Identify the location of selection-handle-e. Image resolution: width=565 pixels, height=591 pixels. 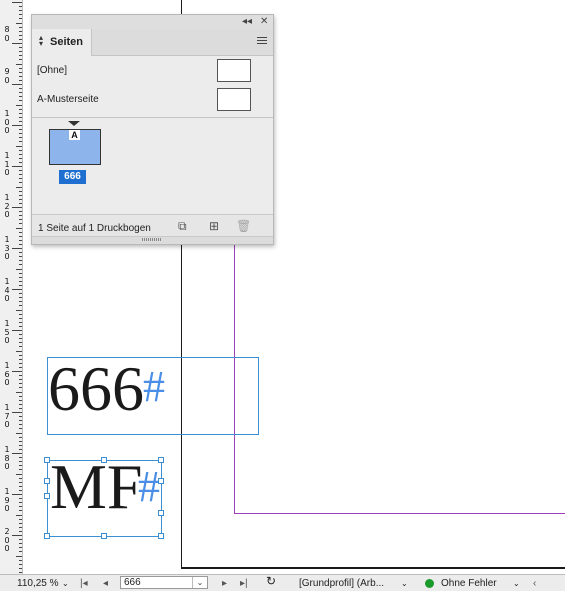
(161, 481).